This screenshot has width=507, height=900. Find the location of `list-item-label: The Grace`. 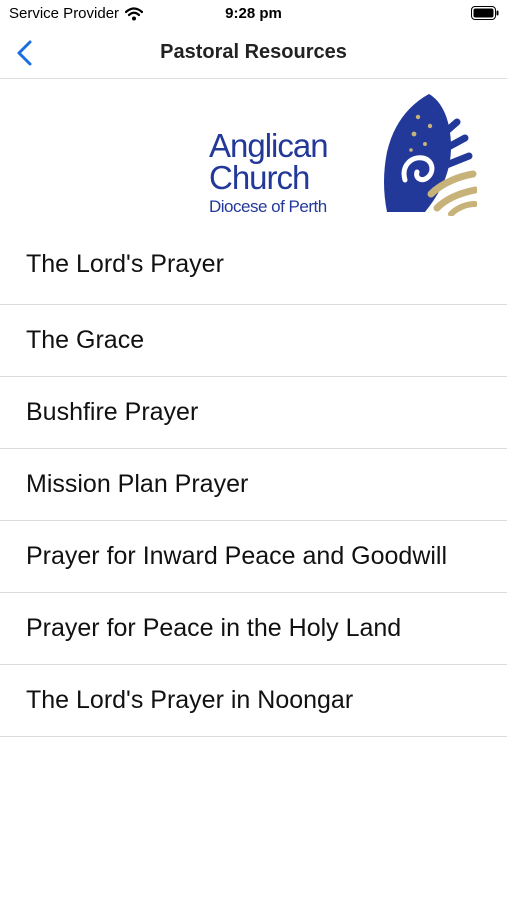

list-item-label: The Grace is located at coordinates (85, 340).